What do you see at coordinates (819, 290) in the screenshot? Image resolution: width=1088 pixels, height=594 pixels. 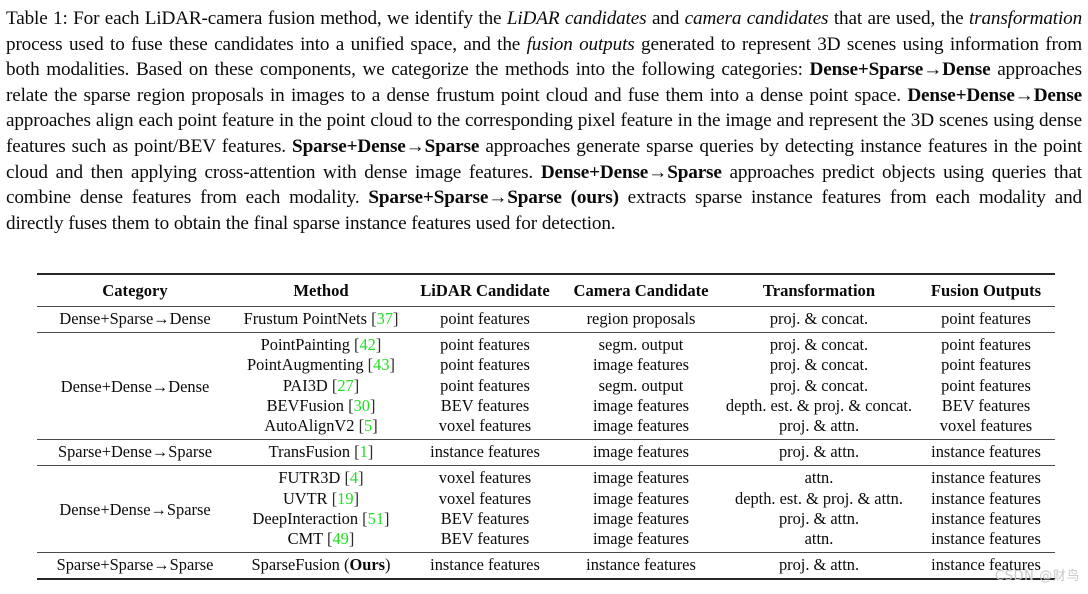 I see `column-header-transformation: Transformation` at bounding box center [819, 290].